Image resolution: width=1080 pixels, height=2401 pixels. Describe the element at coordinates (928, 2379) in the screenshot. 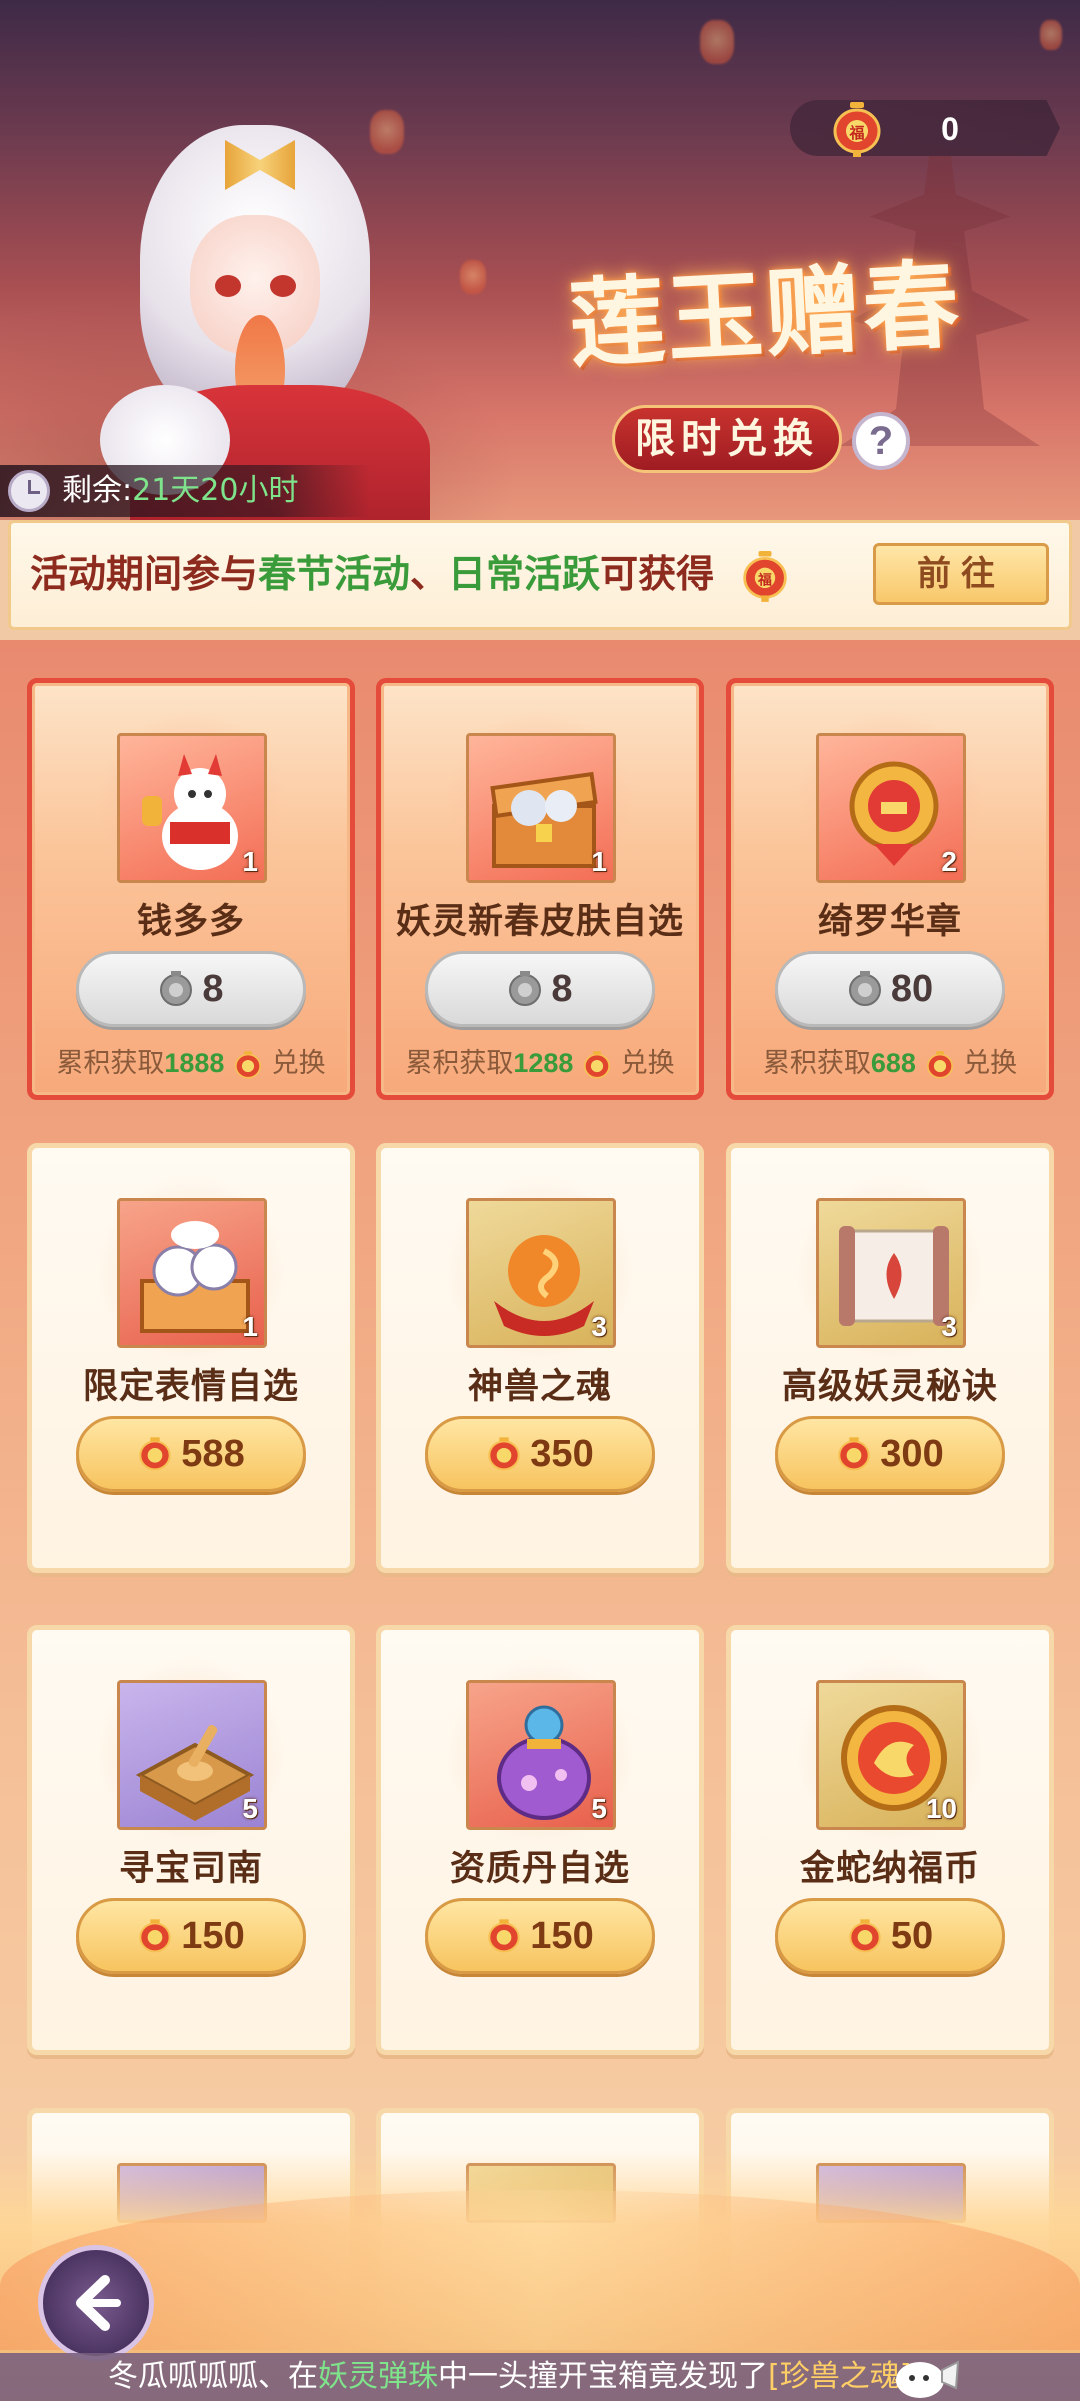

I see `mascot-icon` at that location.